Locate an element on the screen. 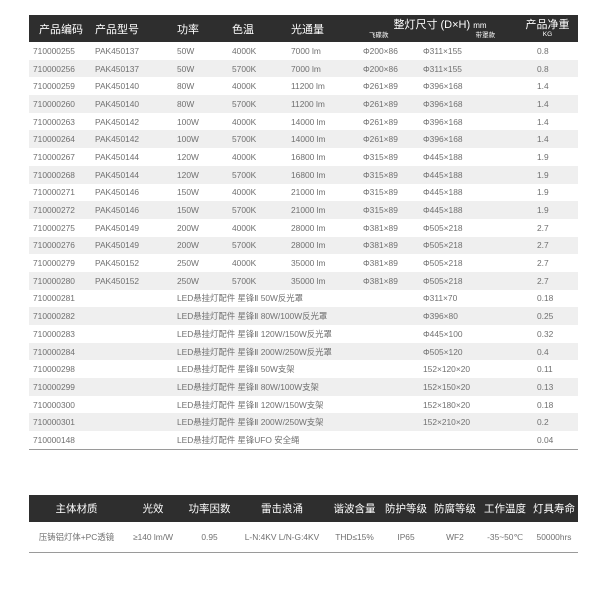  cell-accessory: LED悬挂灯配件 星锋Ⅱ 50W反光罩 is located at coordinates (240, 298).